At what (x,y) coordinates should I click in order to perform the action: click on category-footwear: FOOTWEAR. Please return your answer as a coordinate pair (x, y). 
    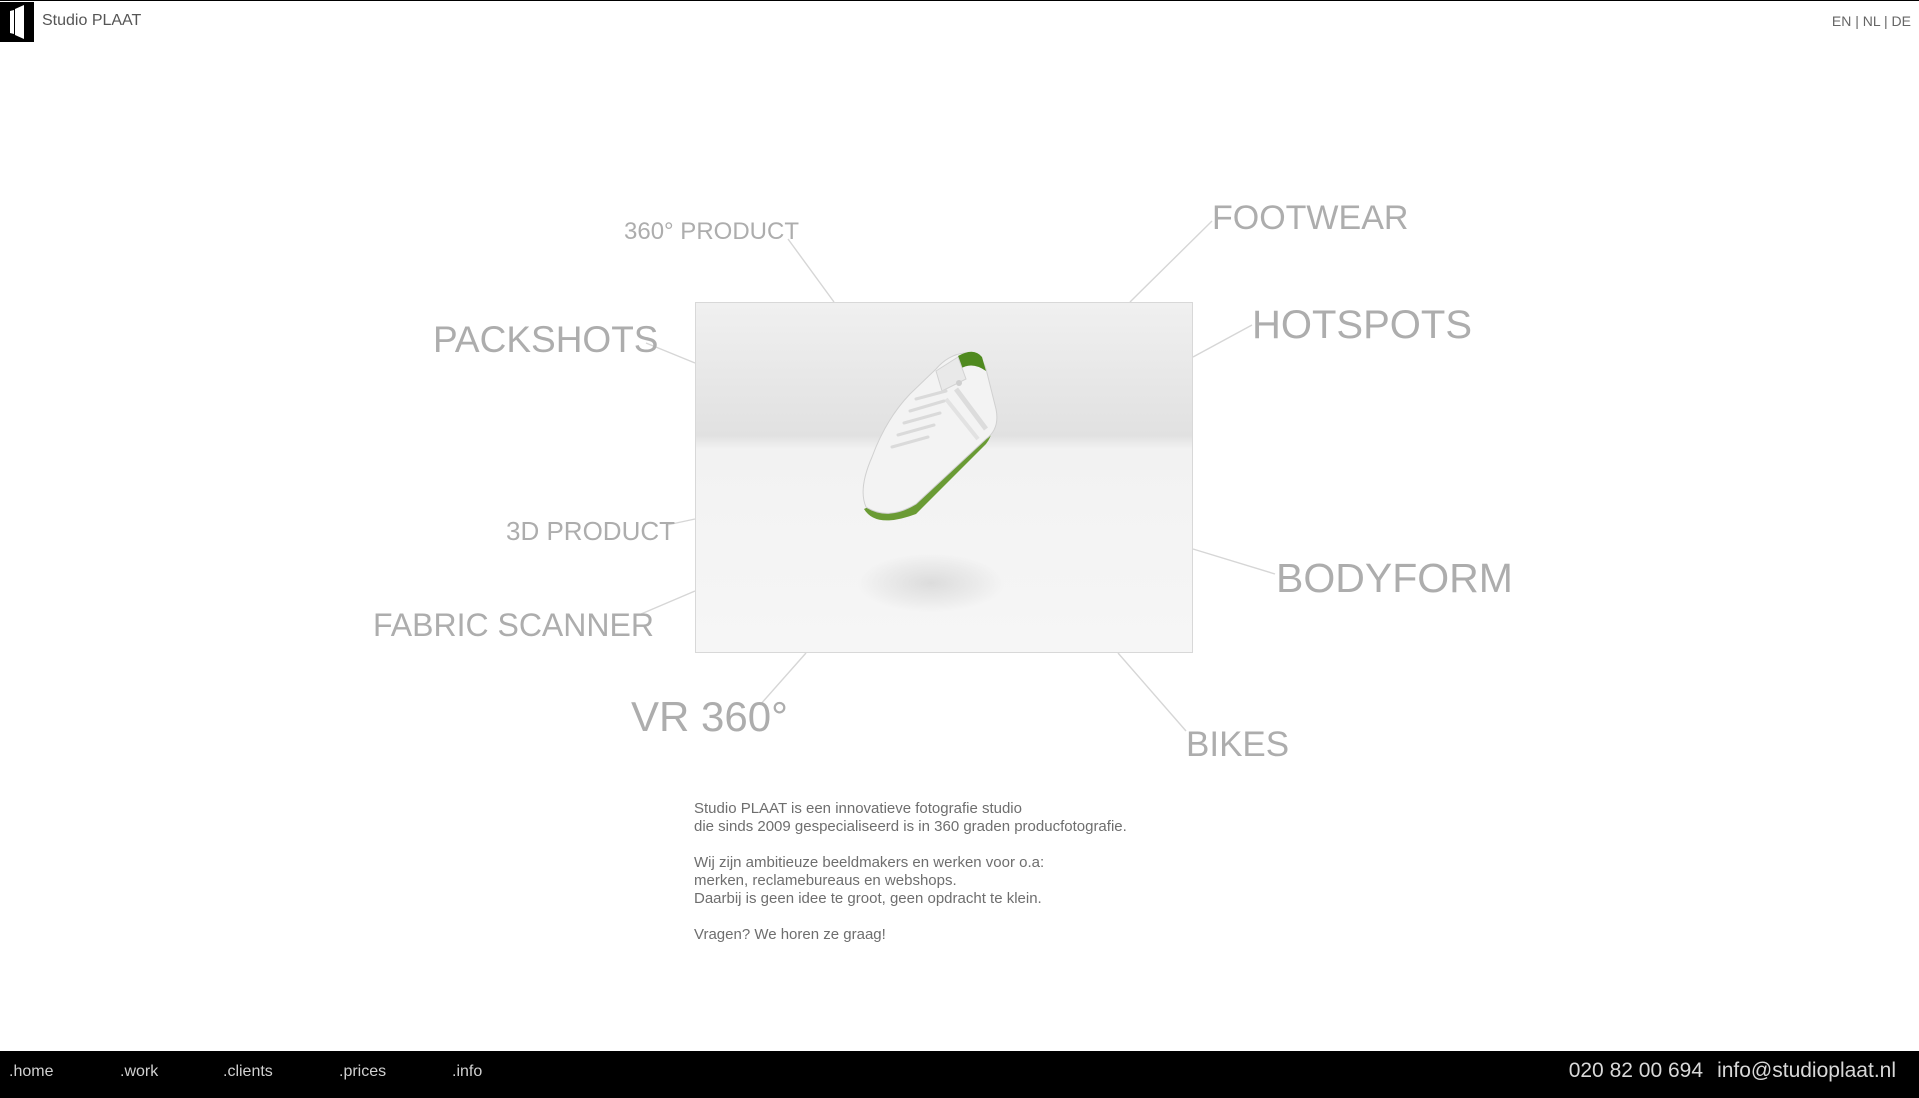
    Looking at the image, I should click on (1310, 218).